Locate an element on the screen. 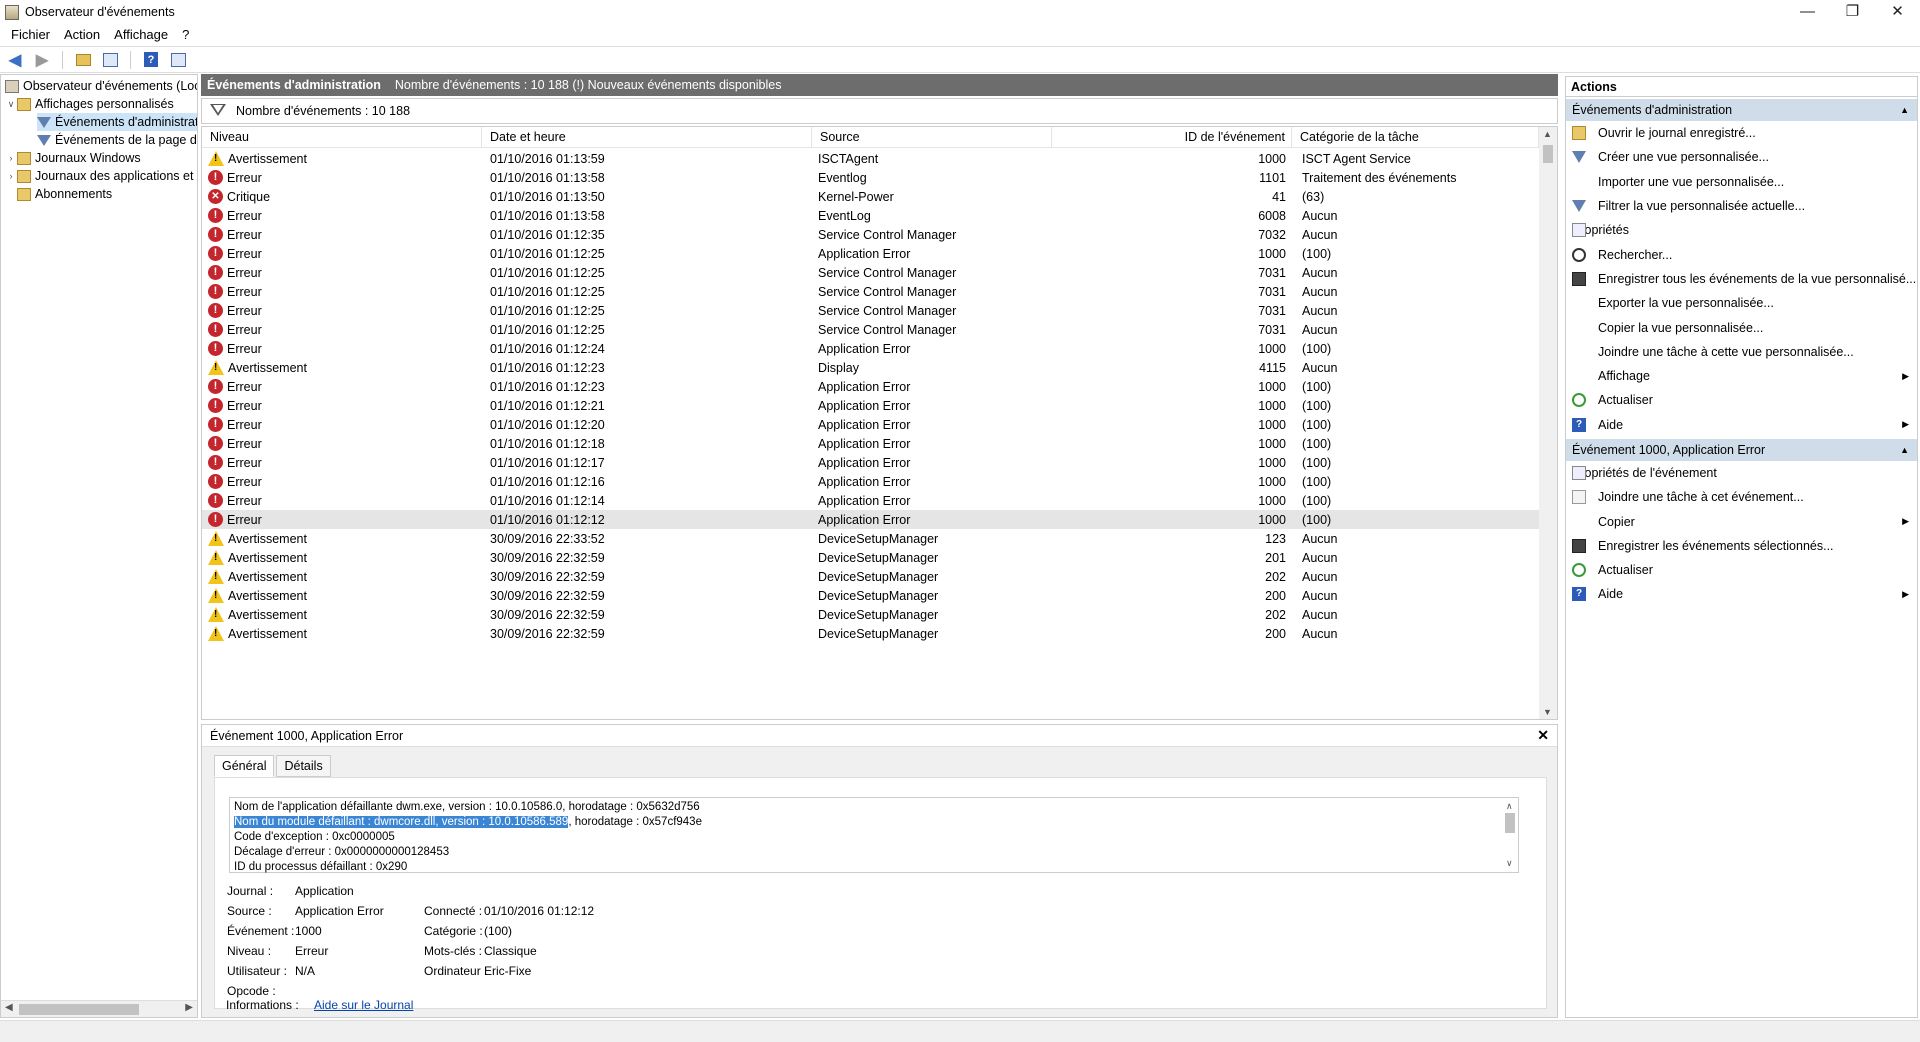 The width and height of the screenshot is (1920, 1042). tree-app-logs: ›Journaux des applications et services is located at coordinates (101, 176).